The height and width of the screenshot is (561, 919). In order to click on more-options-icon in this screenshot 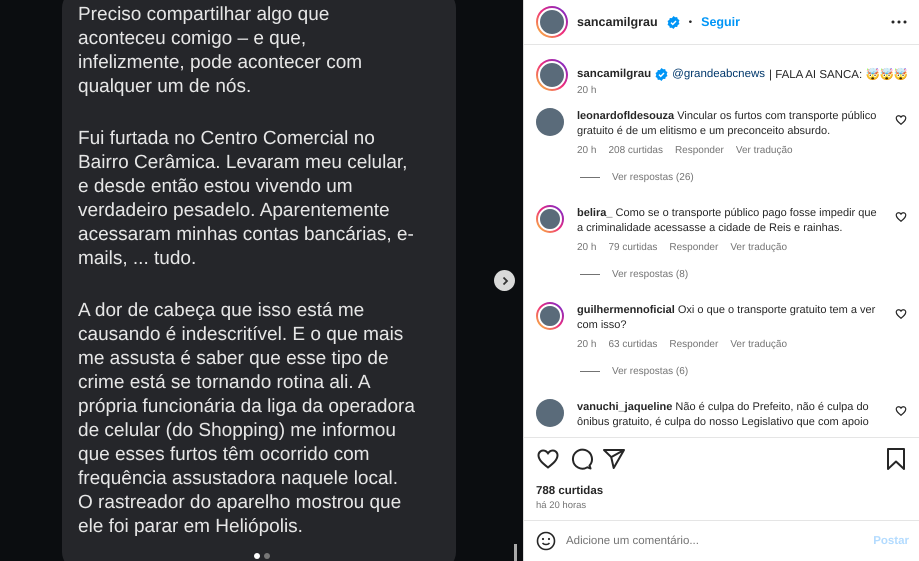, I will do `click(899, 22)`.